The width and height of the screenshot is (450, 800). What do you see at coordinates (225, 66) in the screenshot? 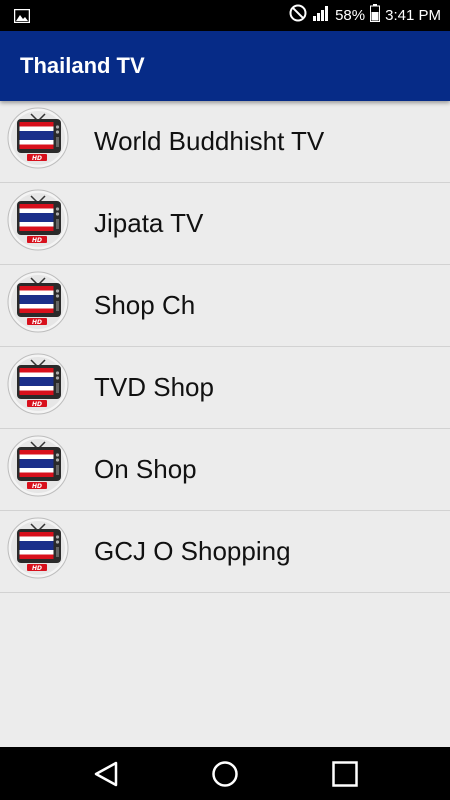
I see `app-bar: Thailand TV` at bounding box center [225, 66].